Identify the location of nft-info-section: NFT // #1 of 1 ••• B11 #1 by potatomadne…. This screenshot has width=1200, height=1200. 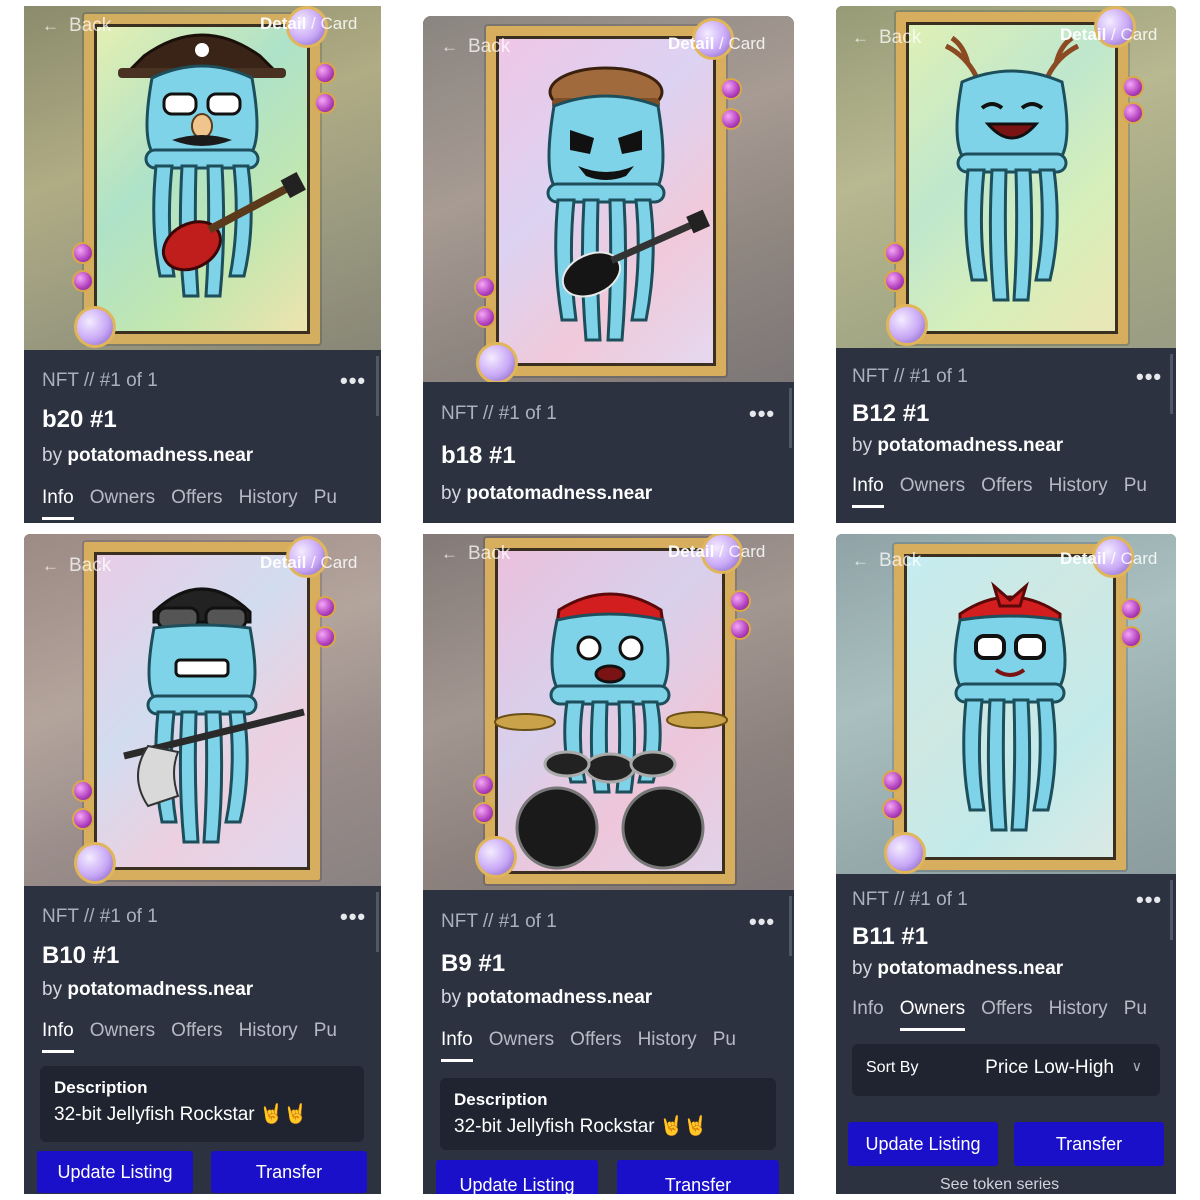
(1006, 1034).